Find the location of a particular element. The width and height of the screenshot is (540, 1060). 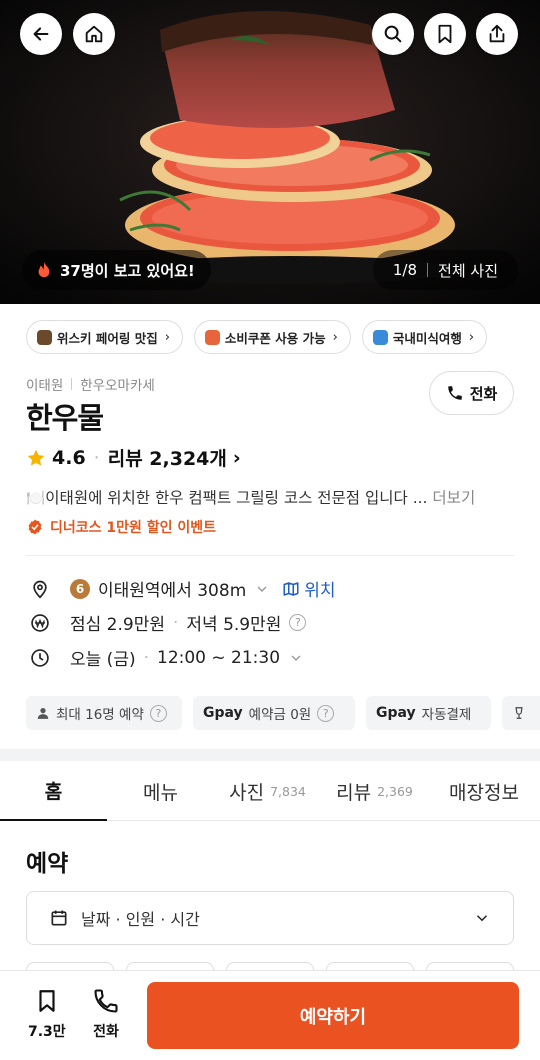

section-divider is located at coordinates (270, 755).